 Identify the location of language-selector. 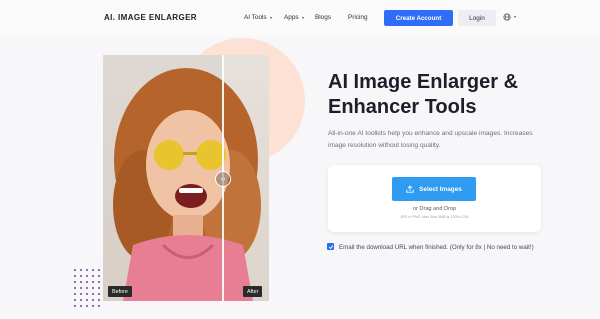
(509, 17).